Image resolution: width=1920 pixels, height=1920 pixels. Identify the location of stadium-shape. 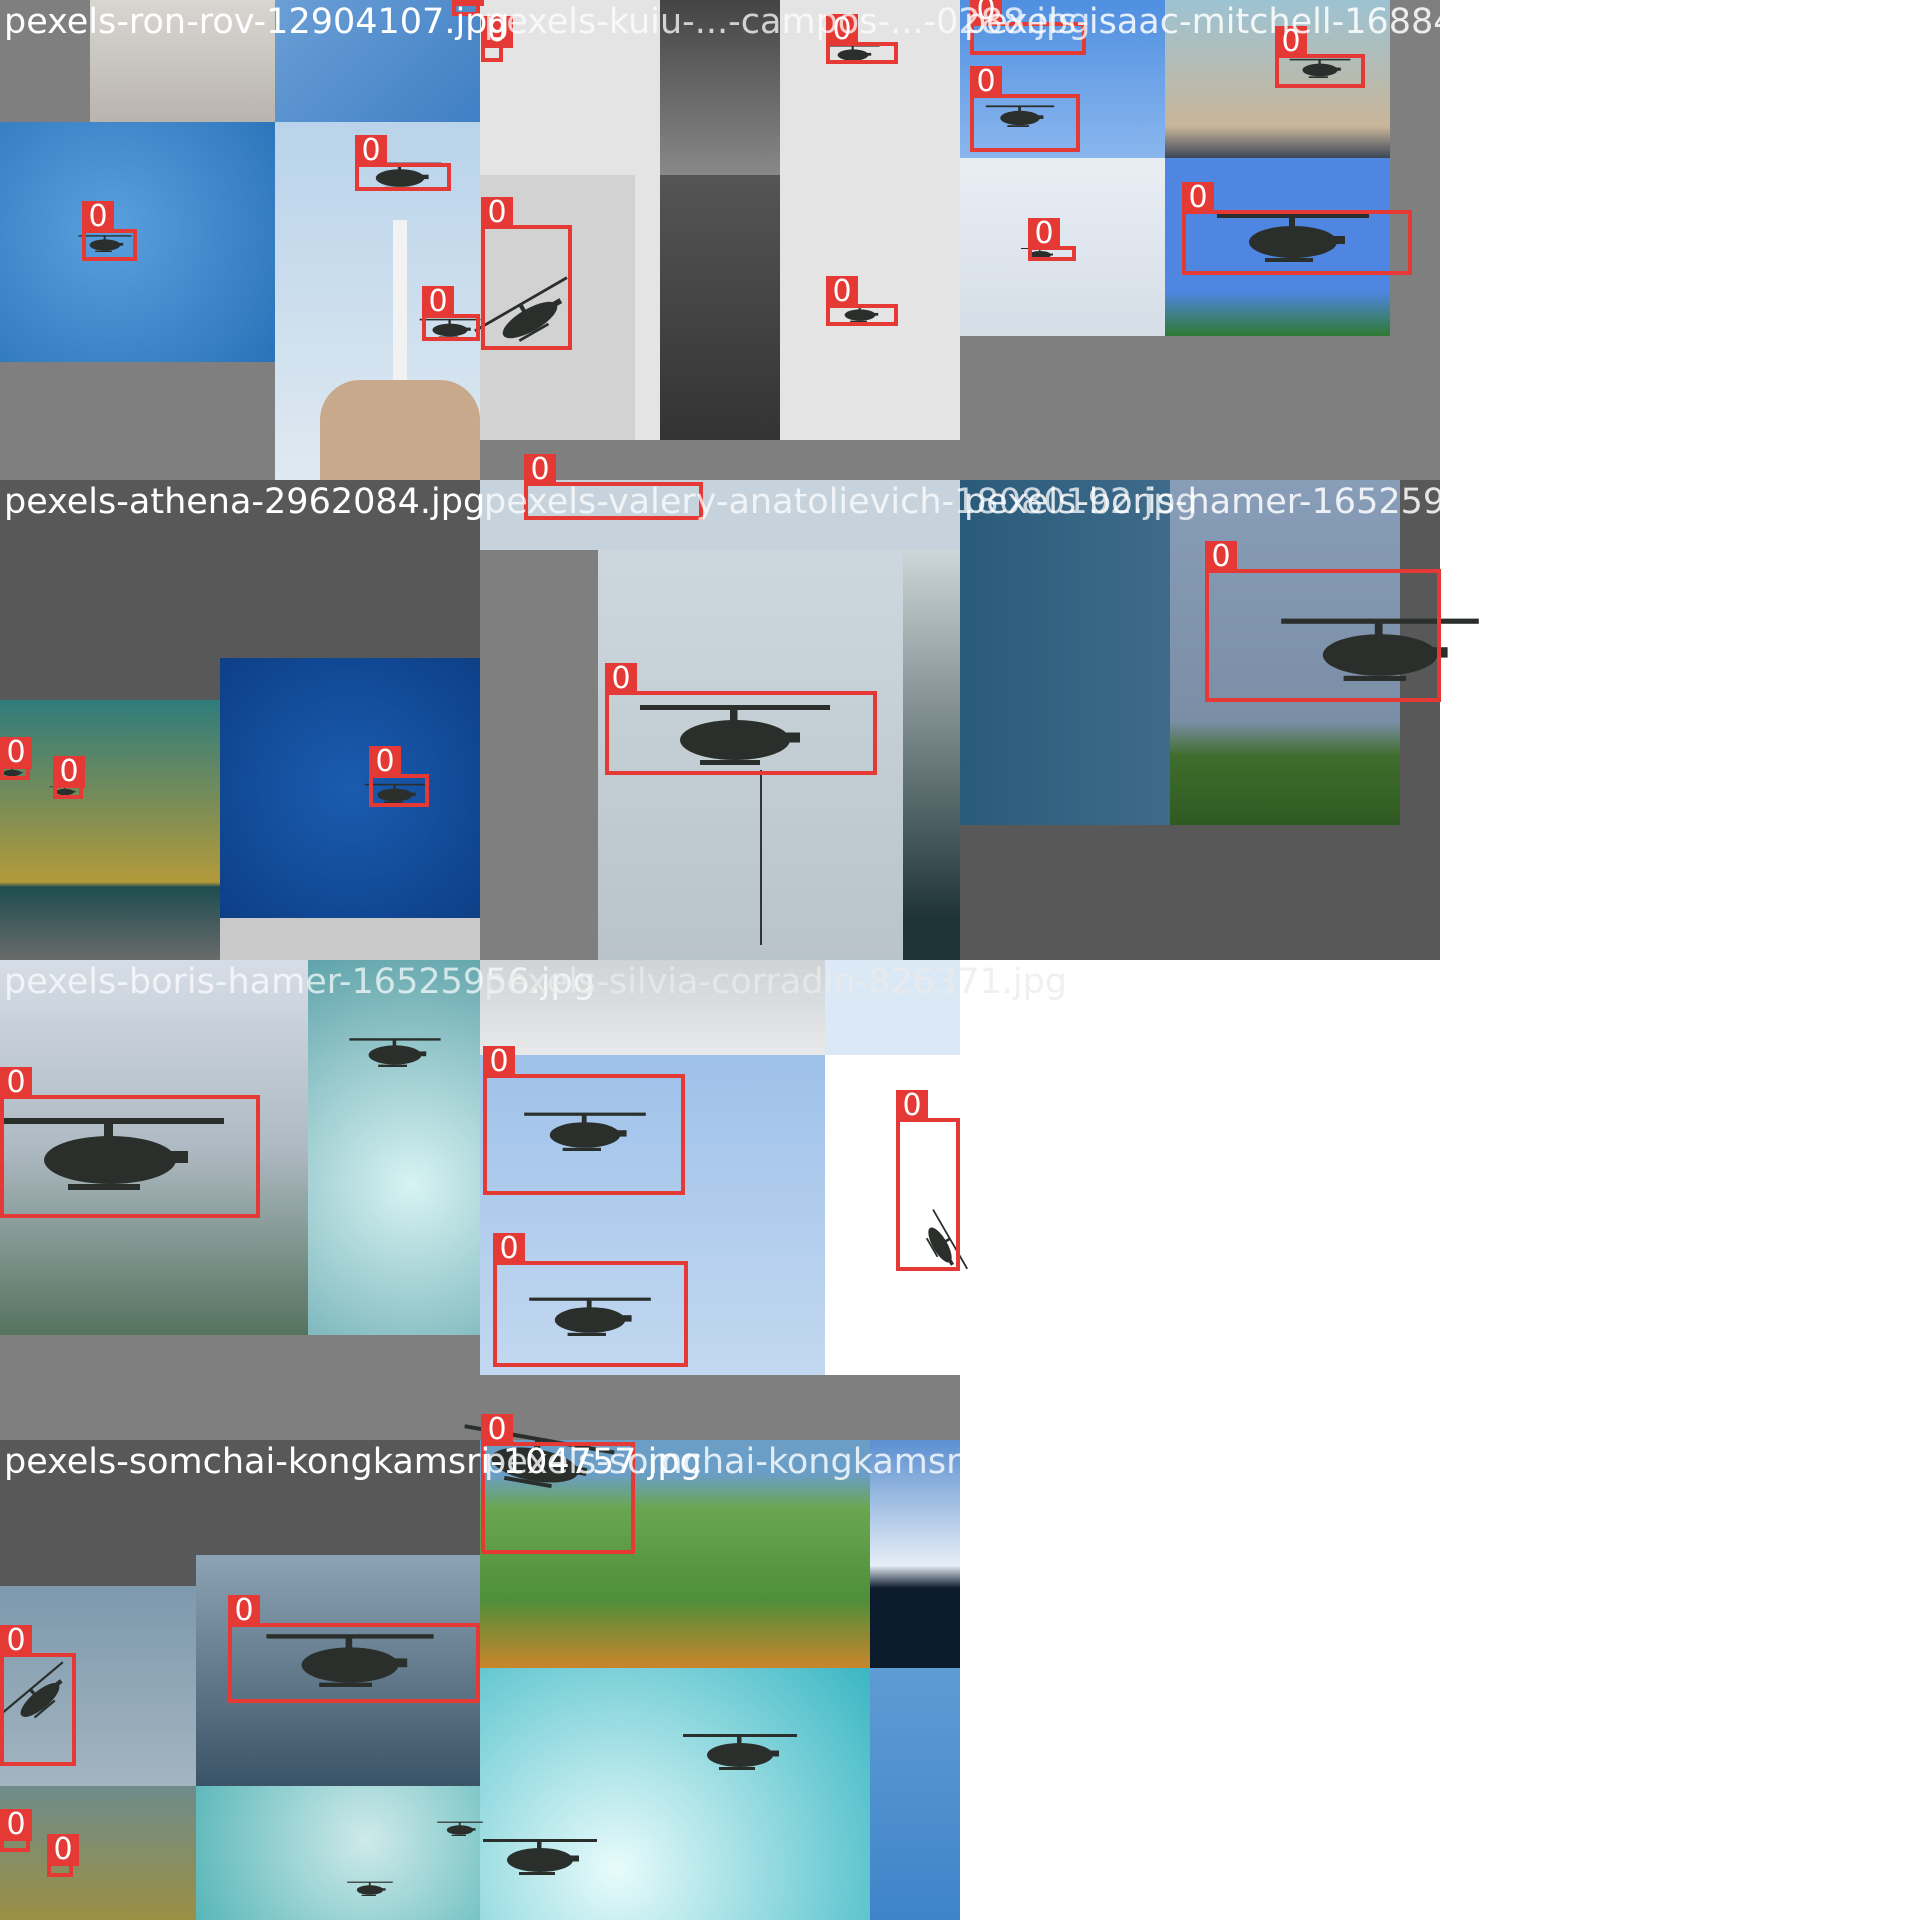
(400, 430).